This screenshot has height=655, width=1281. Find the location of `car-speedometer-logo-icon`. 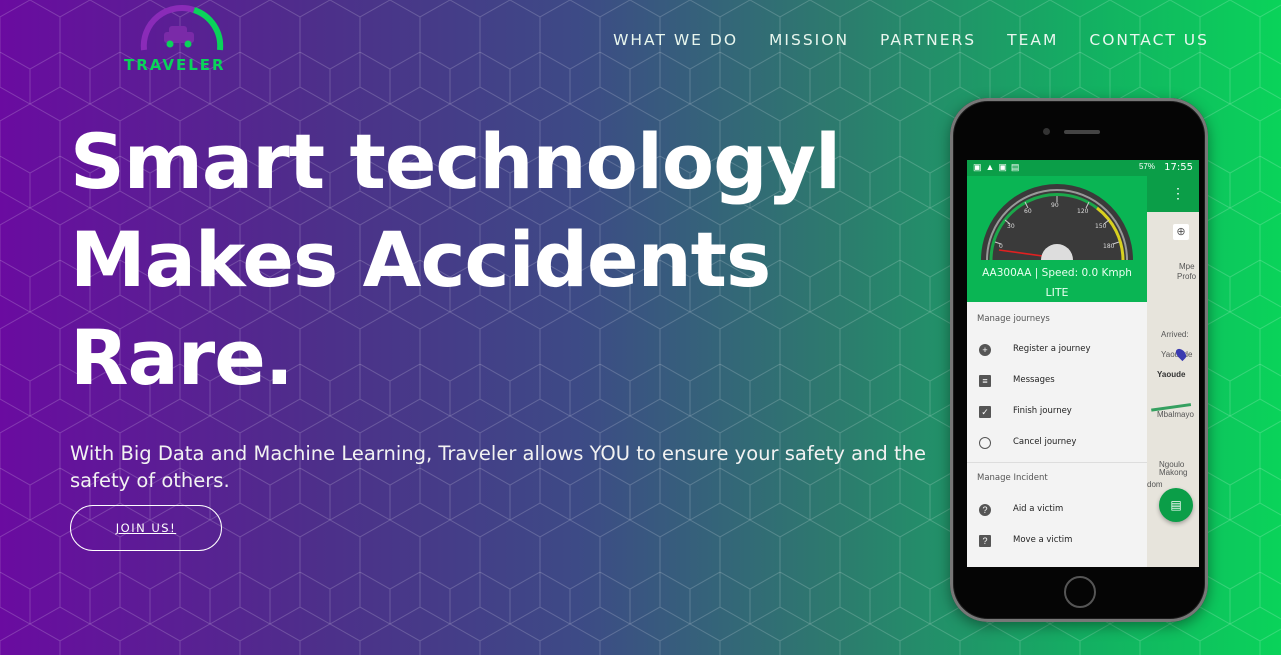

car-speedometer-logo-icon is located at coordinates (182, 28).